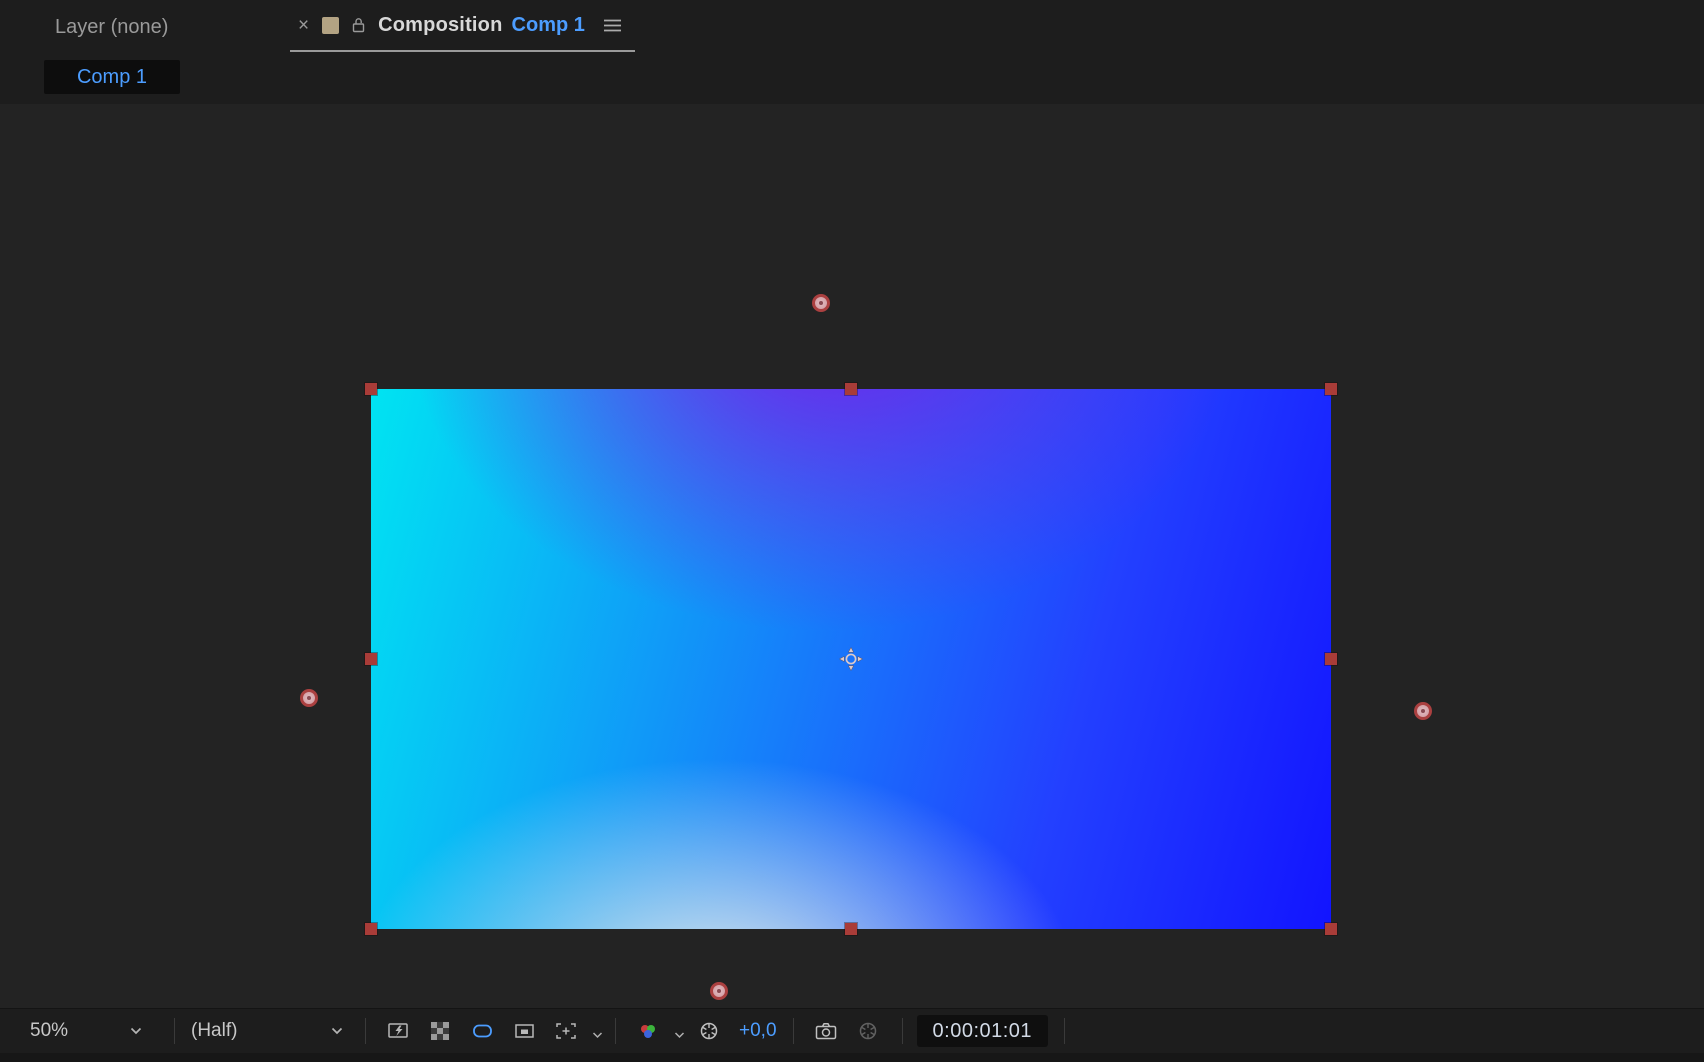 The image size is (1704, 1062). Describe the element at coordinates (112, 77) in the screenshot. I see `comp-selector: Comp 1` at that location.